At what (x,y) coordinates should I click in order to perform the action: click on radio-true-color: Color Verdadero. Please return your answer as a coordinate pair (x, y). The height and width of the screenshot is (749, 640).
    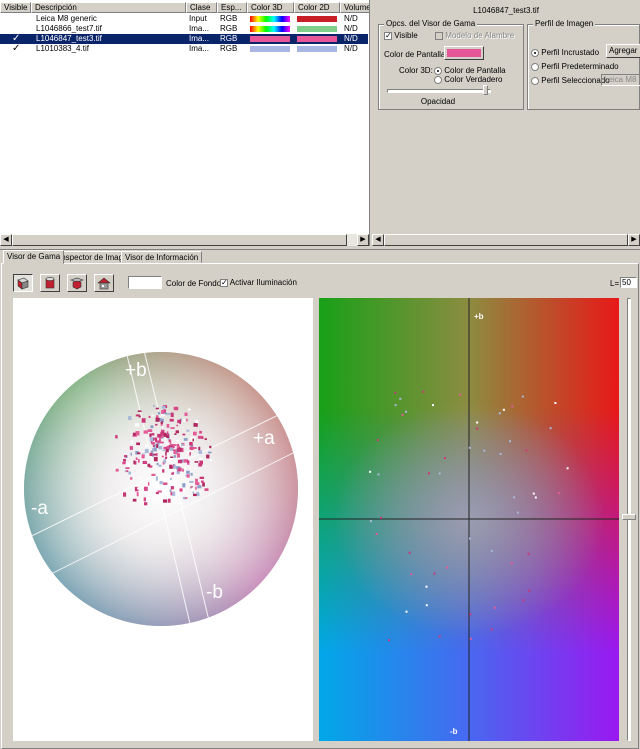
    Looking at the image, I should click on (468, 79).